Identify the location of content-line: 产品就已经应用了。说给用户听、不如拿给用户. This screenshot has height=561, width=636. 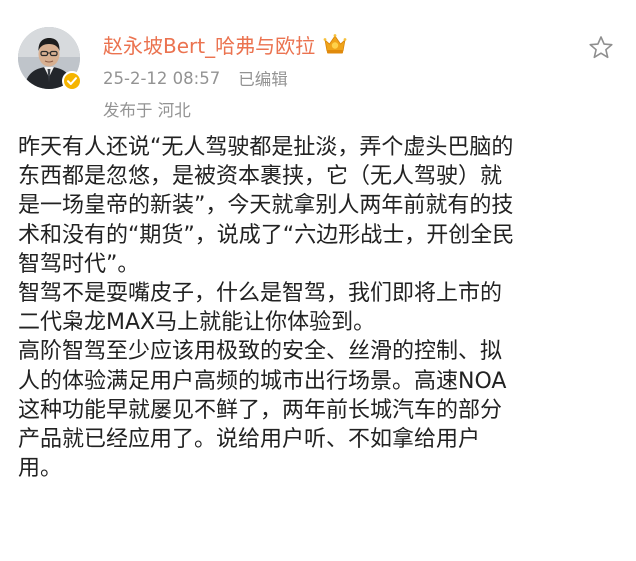
(249, 440).